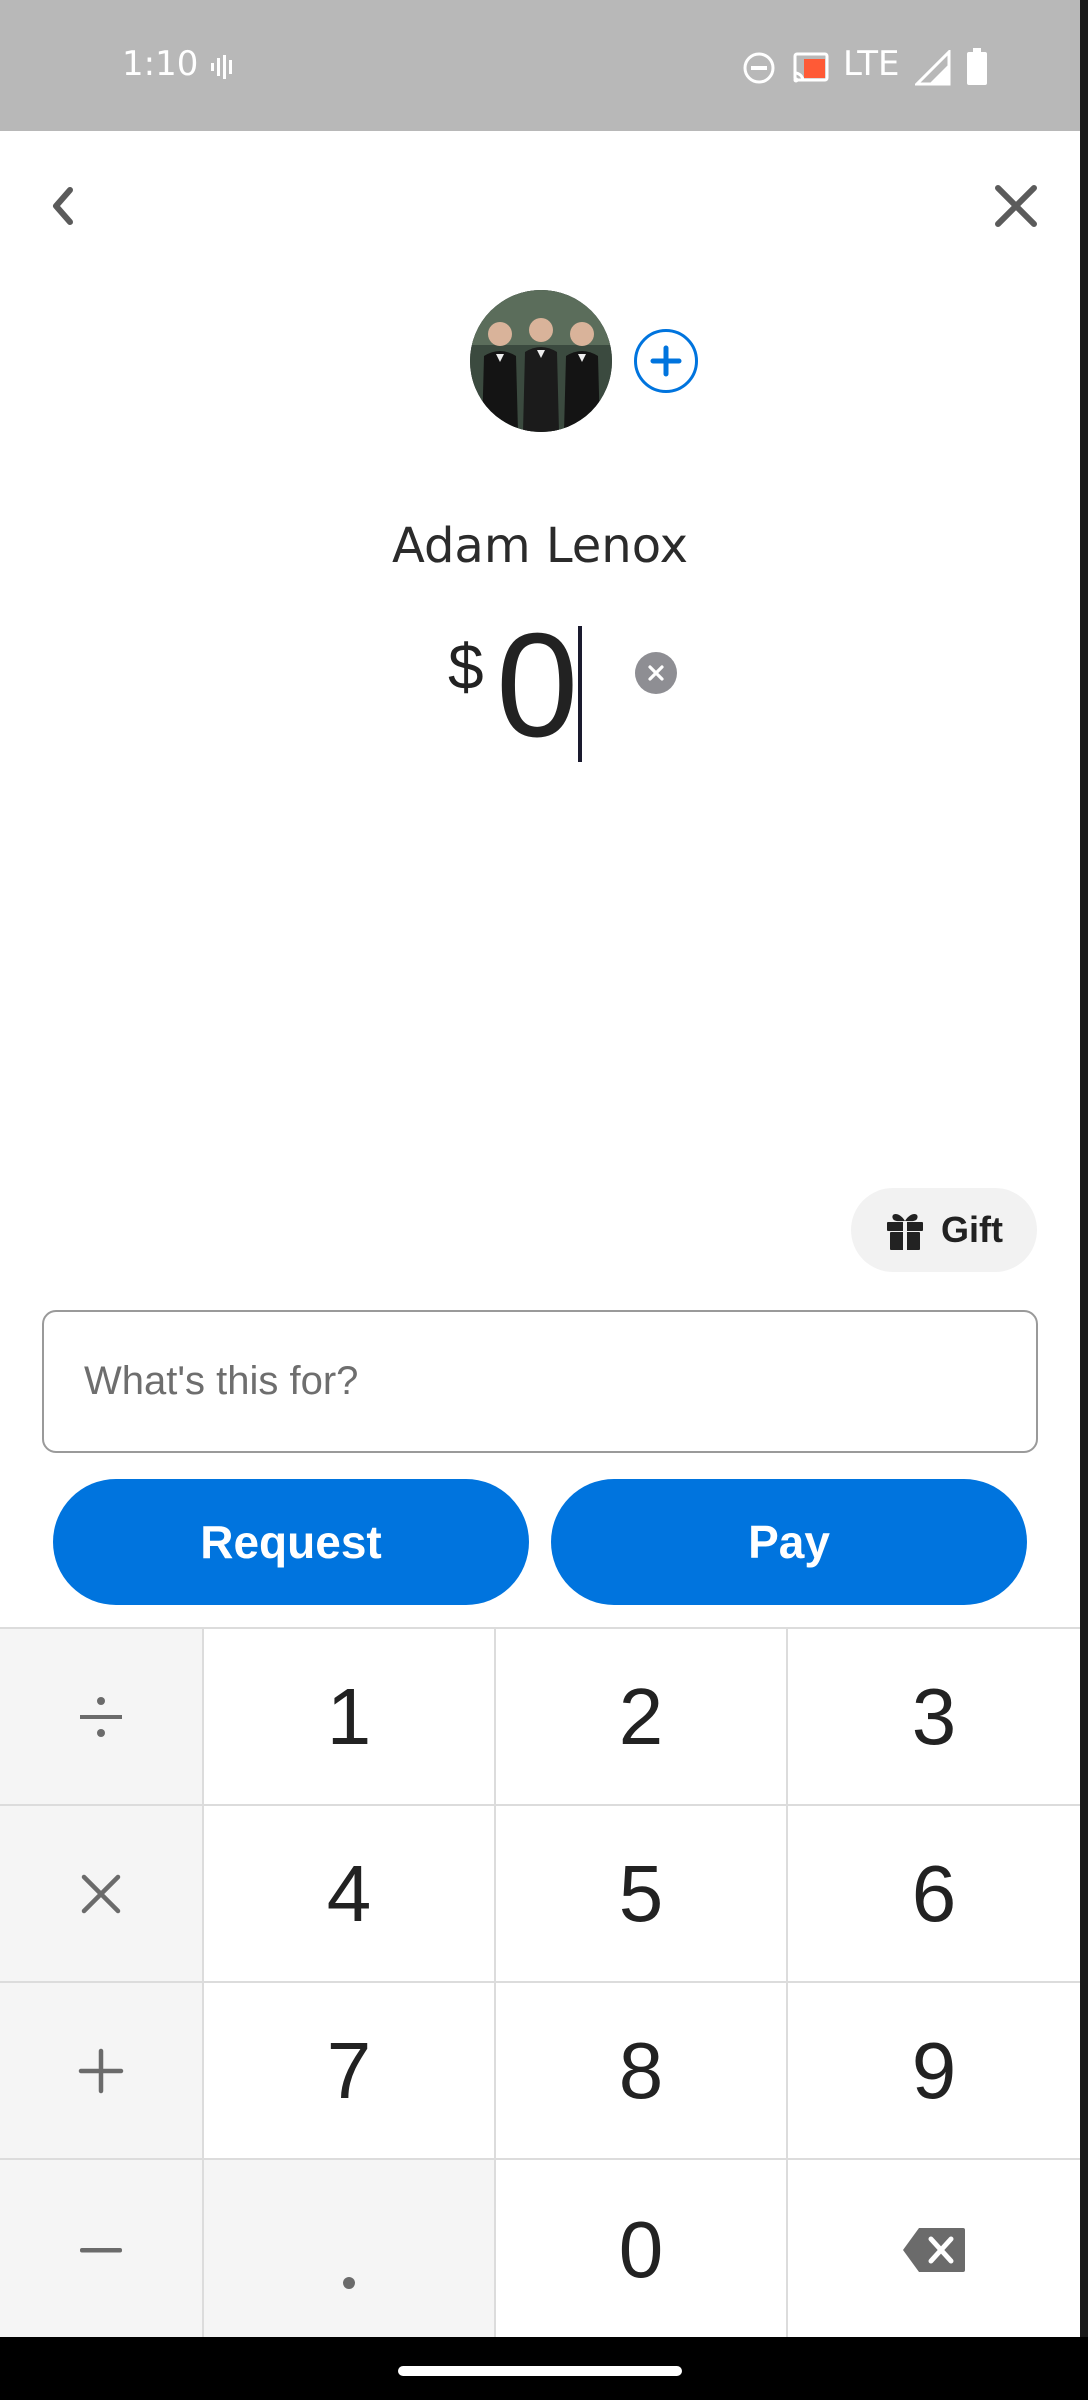 Image resolution: width=1088 pixels, height=2400 pixels. What do you see at coordinates (350, 2071) in the screenshot?
I see `key-7: 7` at bounding box center [350, 2071].